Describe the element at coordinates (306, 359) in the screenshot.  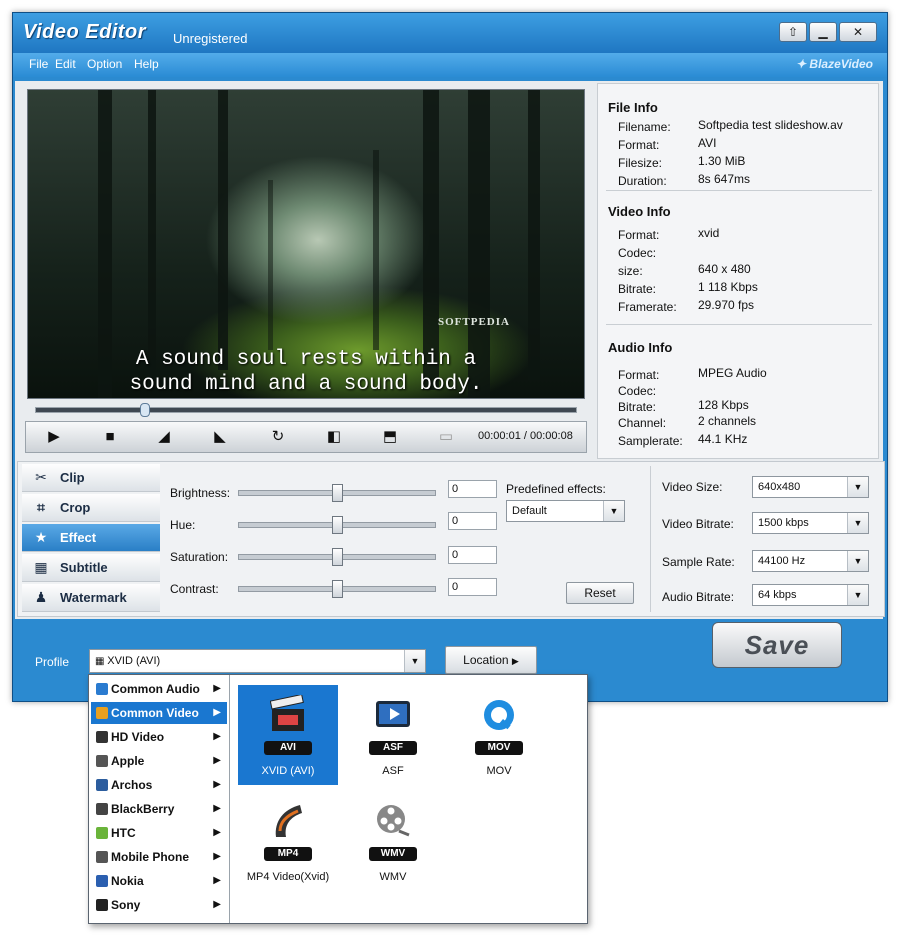
I see `subtitle-line-1: A sound soul rests within a` at that location.